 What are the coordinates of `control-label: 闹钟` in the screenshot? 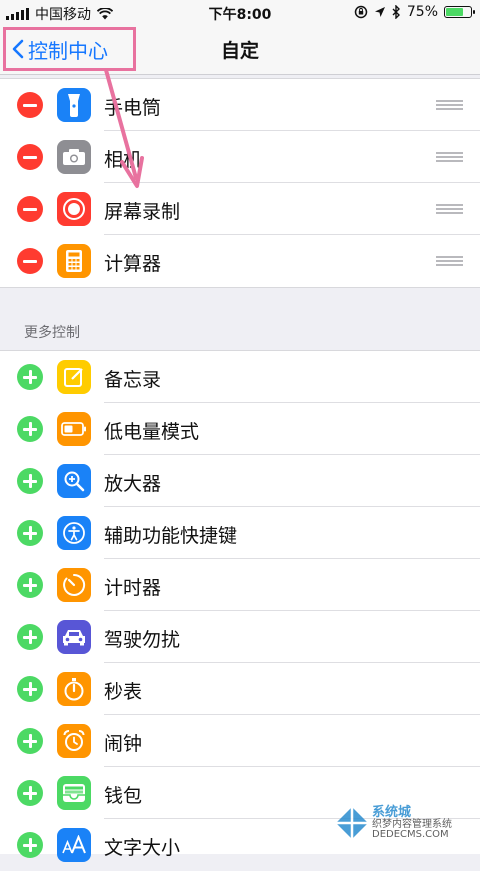 It's located at (123, 744).